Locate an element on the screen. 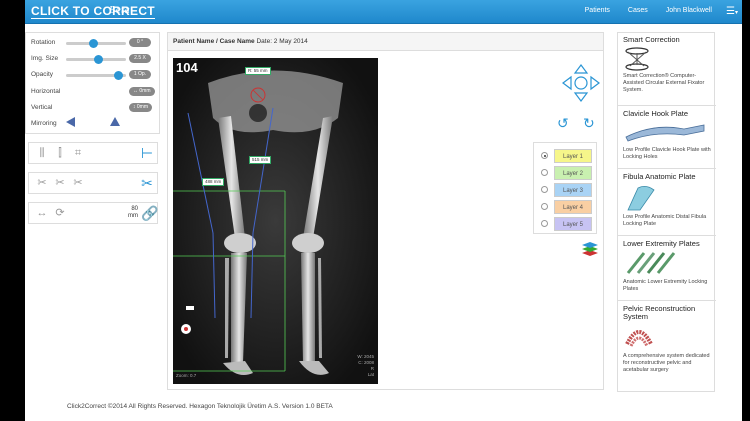 The height and width of the screenshot is (421, 750). opacity-value: 1 Op. is located at coordinates (140, 74).